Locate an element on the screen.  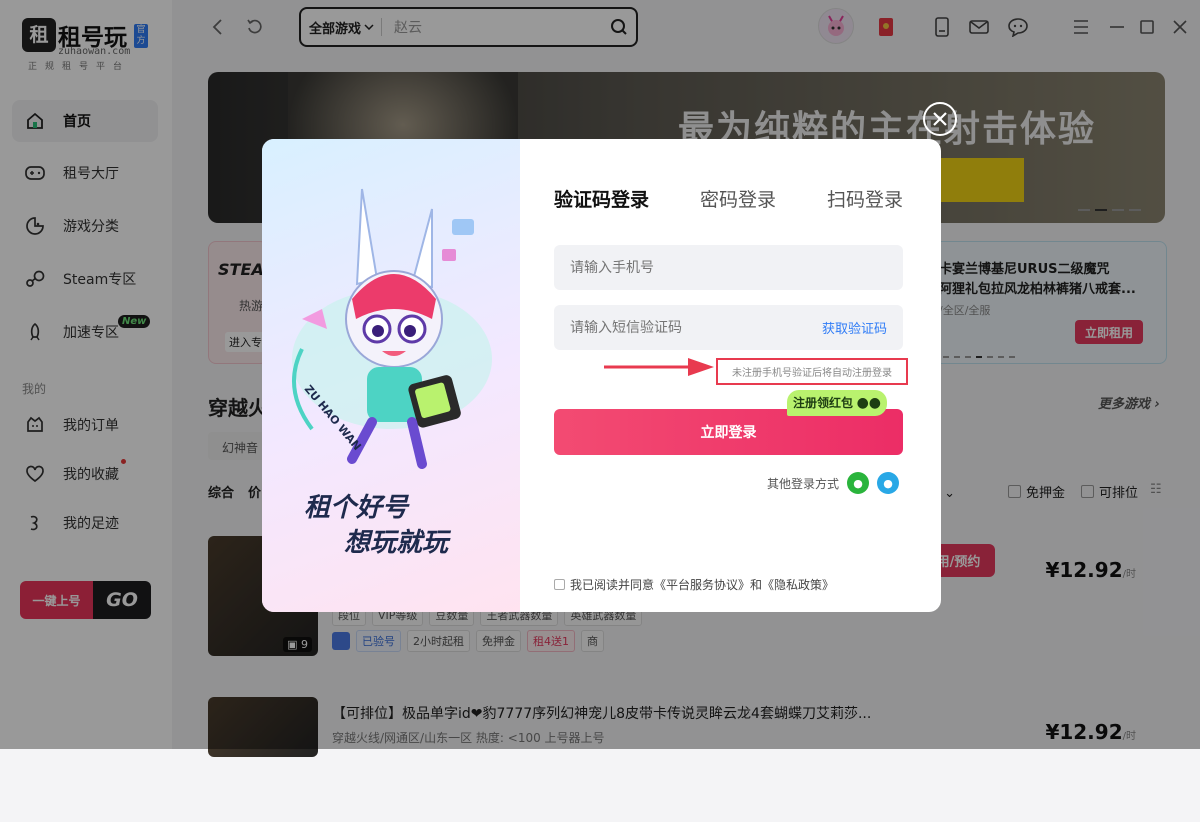
login-tabs: 验证码登录 密码登录 扫码登录 is located at coordinates (734, 200).